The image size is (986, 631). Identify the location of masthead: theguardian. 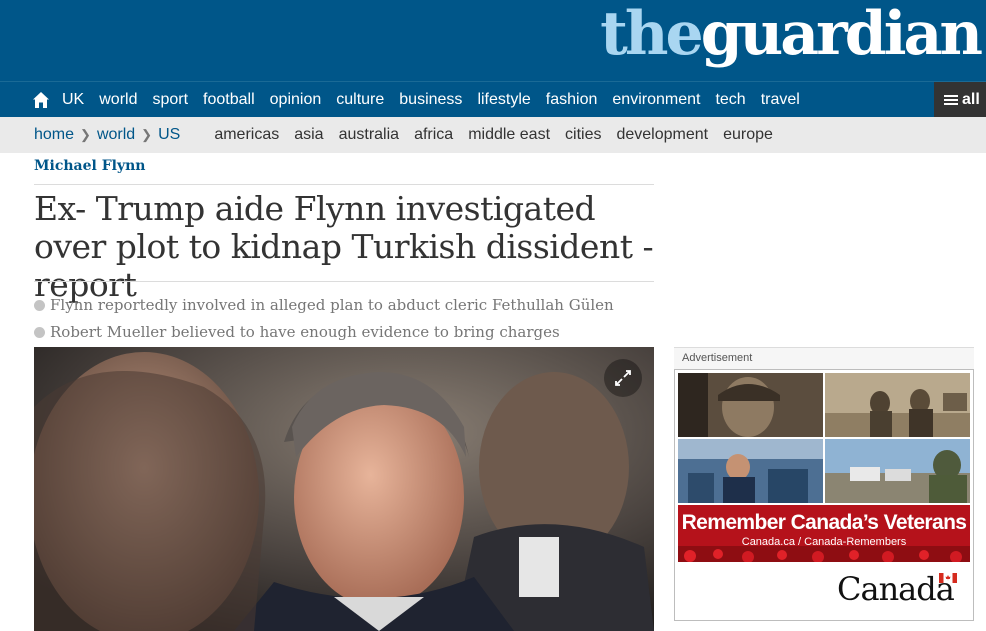
(493, 40).